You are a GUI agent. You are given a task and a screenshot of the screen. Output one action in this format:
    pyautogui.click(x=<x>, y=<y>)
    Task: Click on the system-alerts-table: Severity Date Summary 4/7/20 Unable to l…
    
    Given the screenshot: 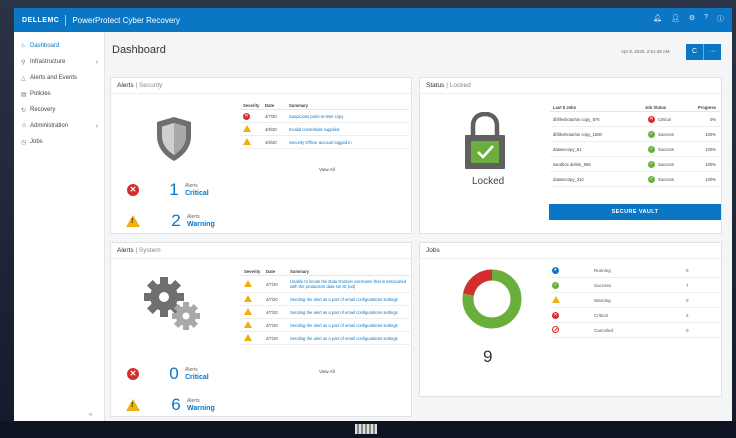 What is the action you would take?
    pyautogui.click(x=325, y=306)
    